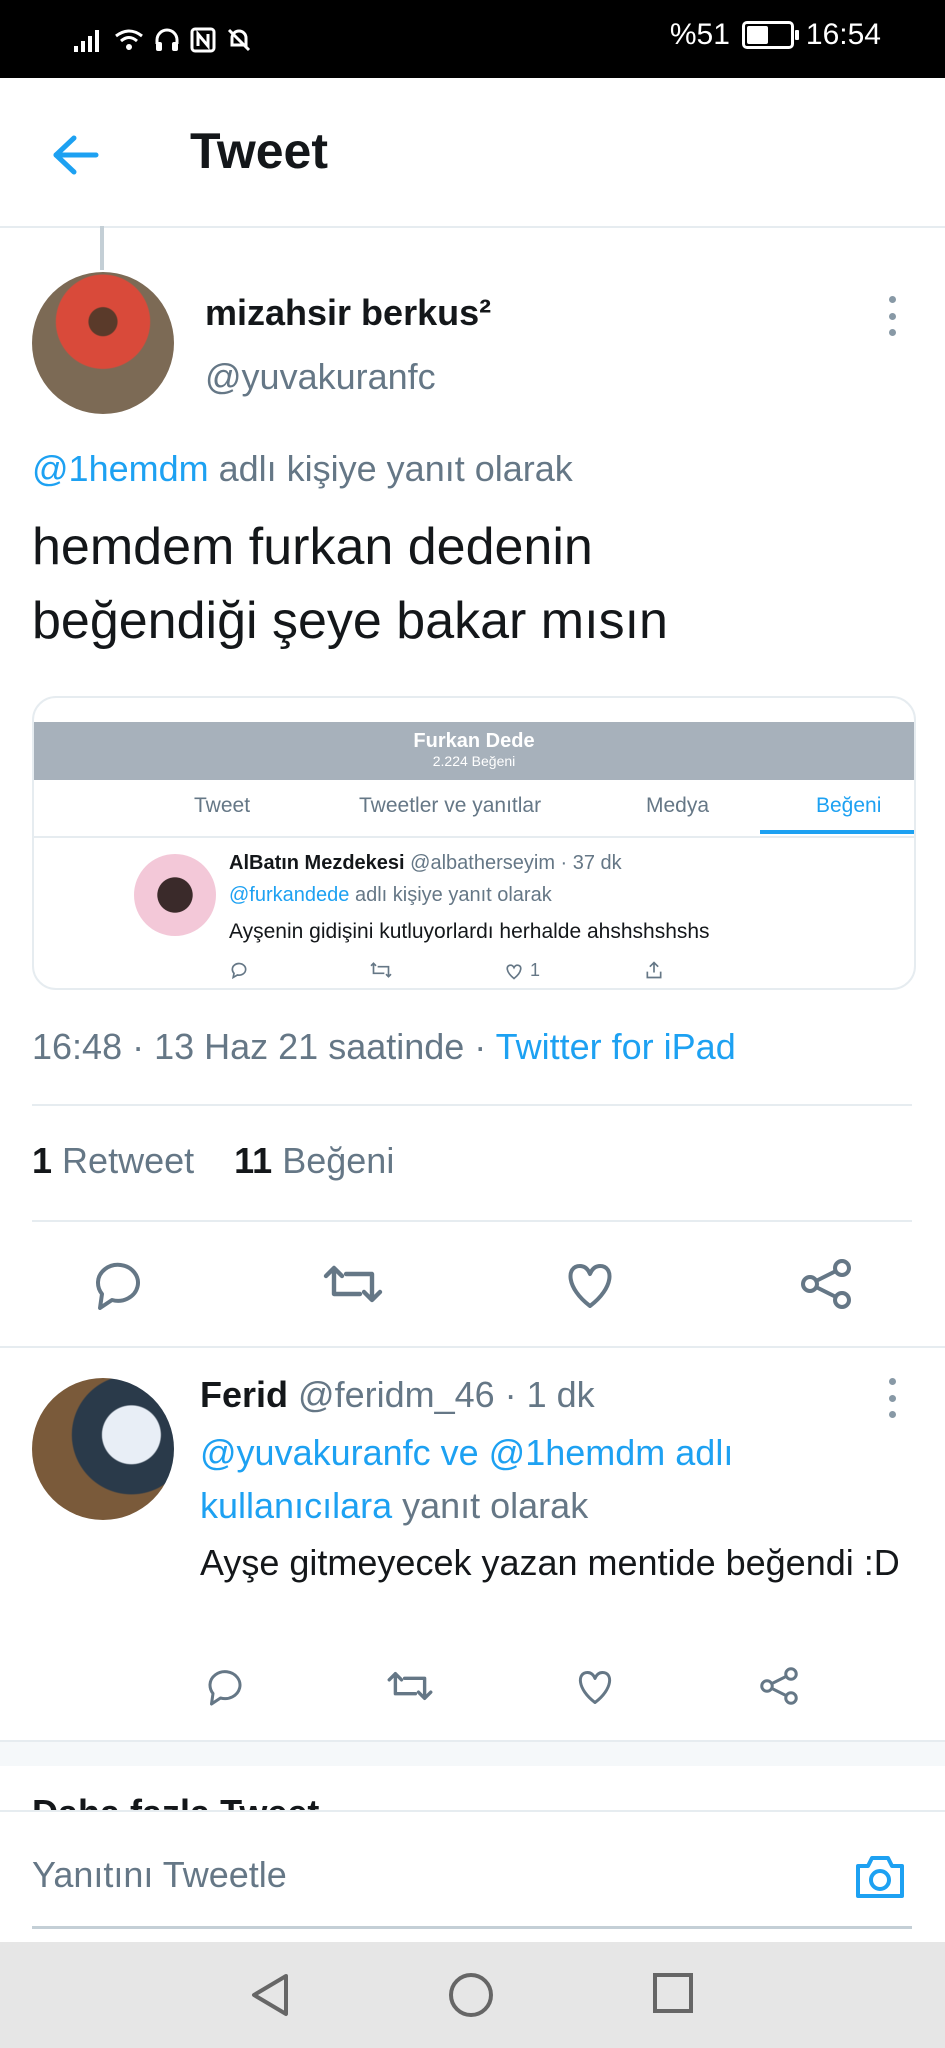 This screenshot has width=945, height=2048. What do you see at coordinates (259, 151) in the screenshot?
I see `page-title: Tweet` at bounding box center [259, 151].